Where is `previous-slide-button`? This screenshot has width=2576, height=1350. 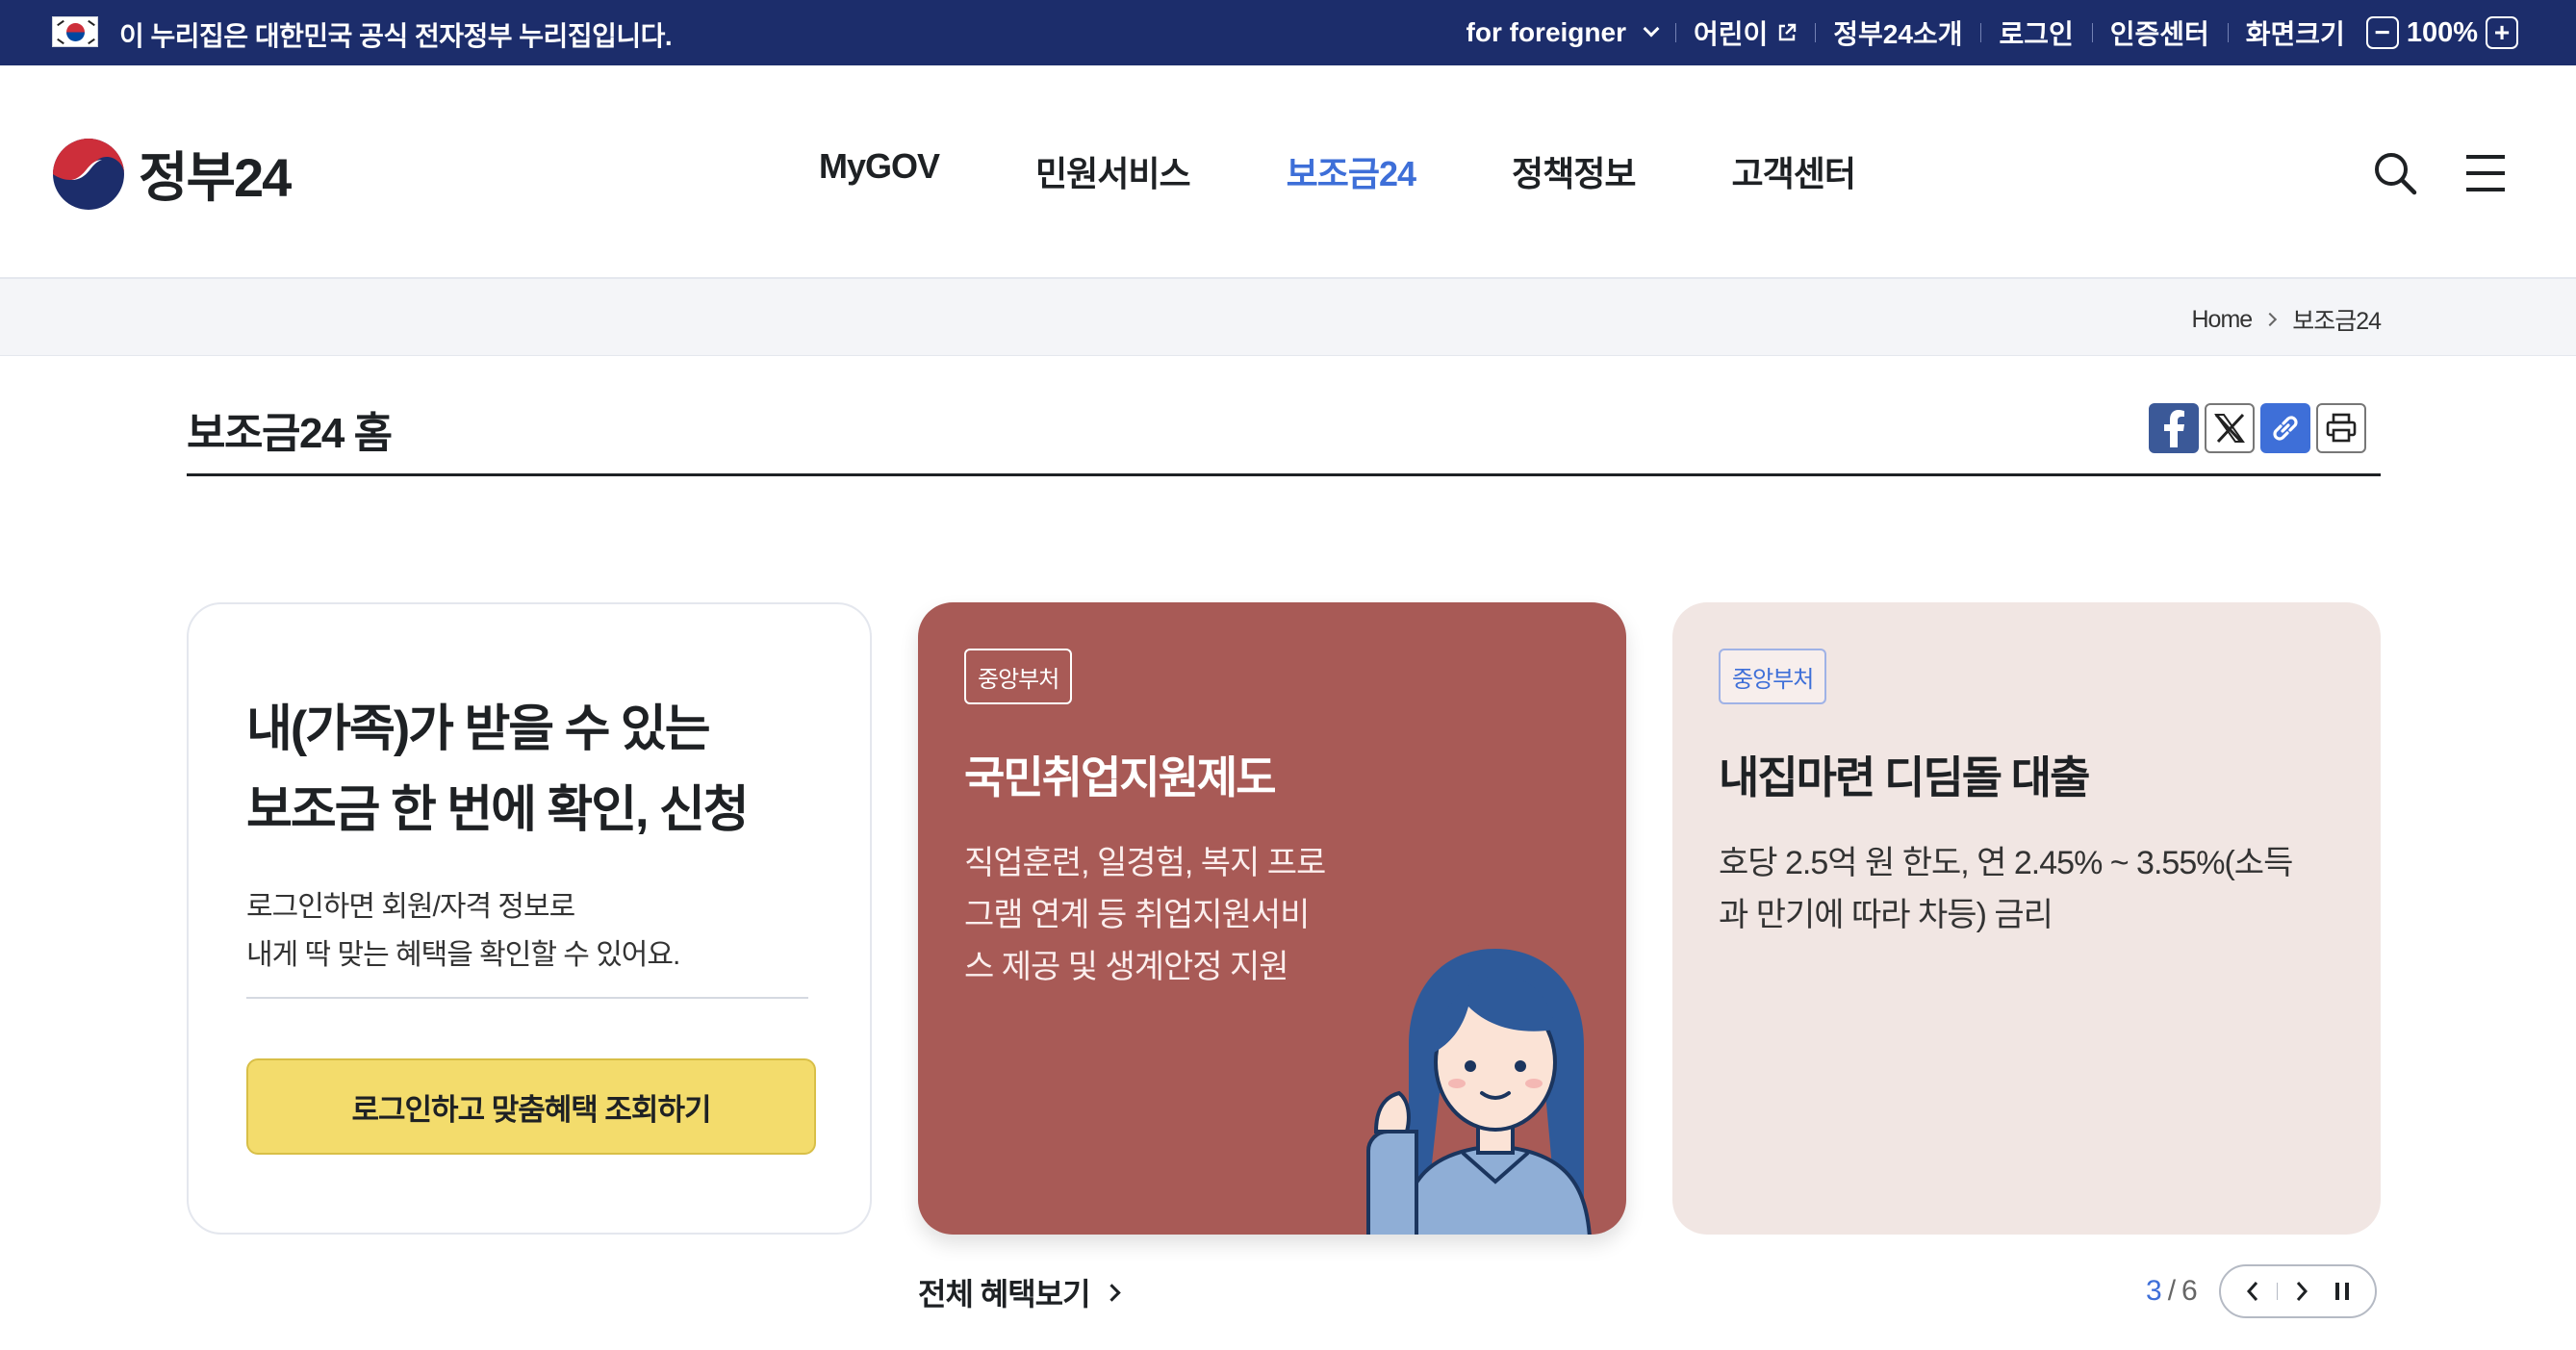 previous-slide-button is located at coordinates (2252, 1291).